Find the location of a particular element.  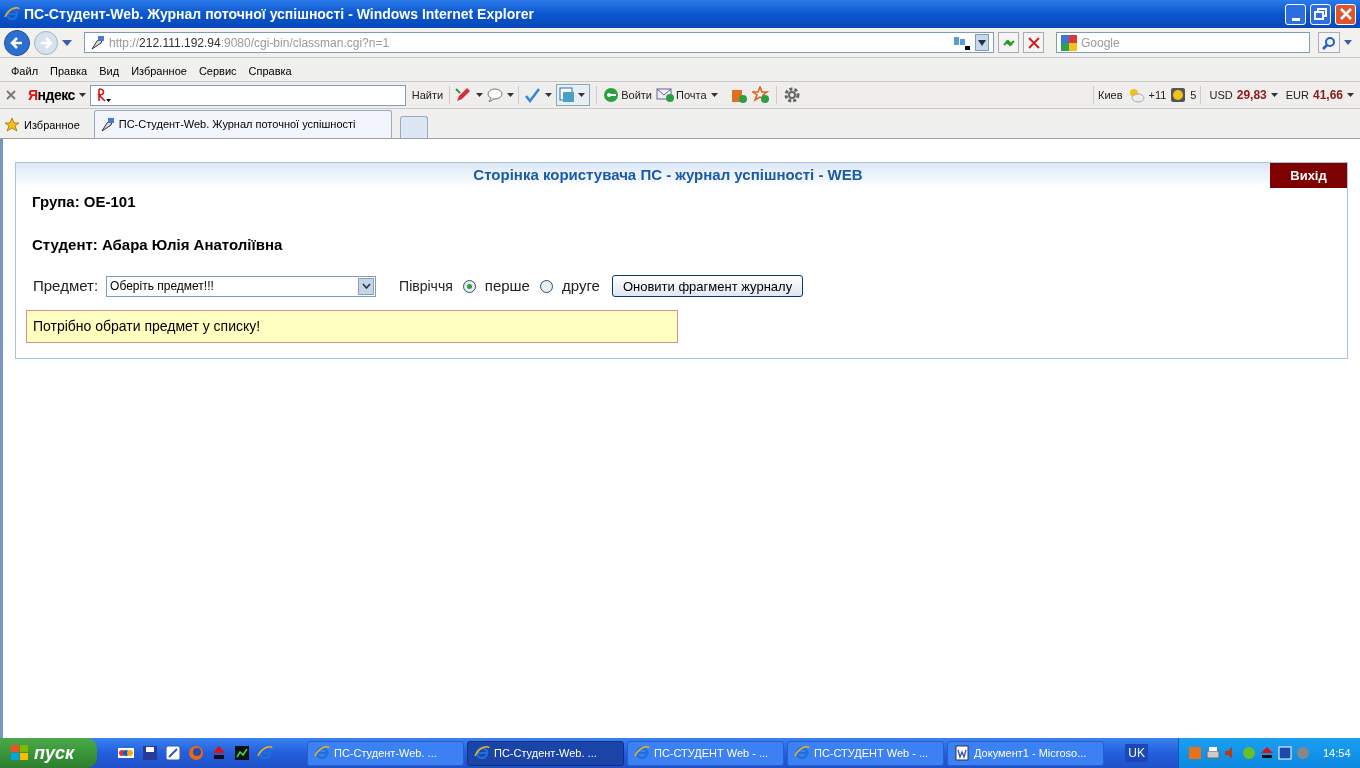

semester-label: Півріччя is located at coordinates (426, 286).